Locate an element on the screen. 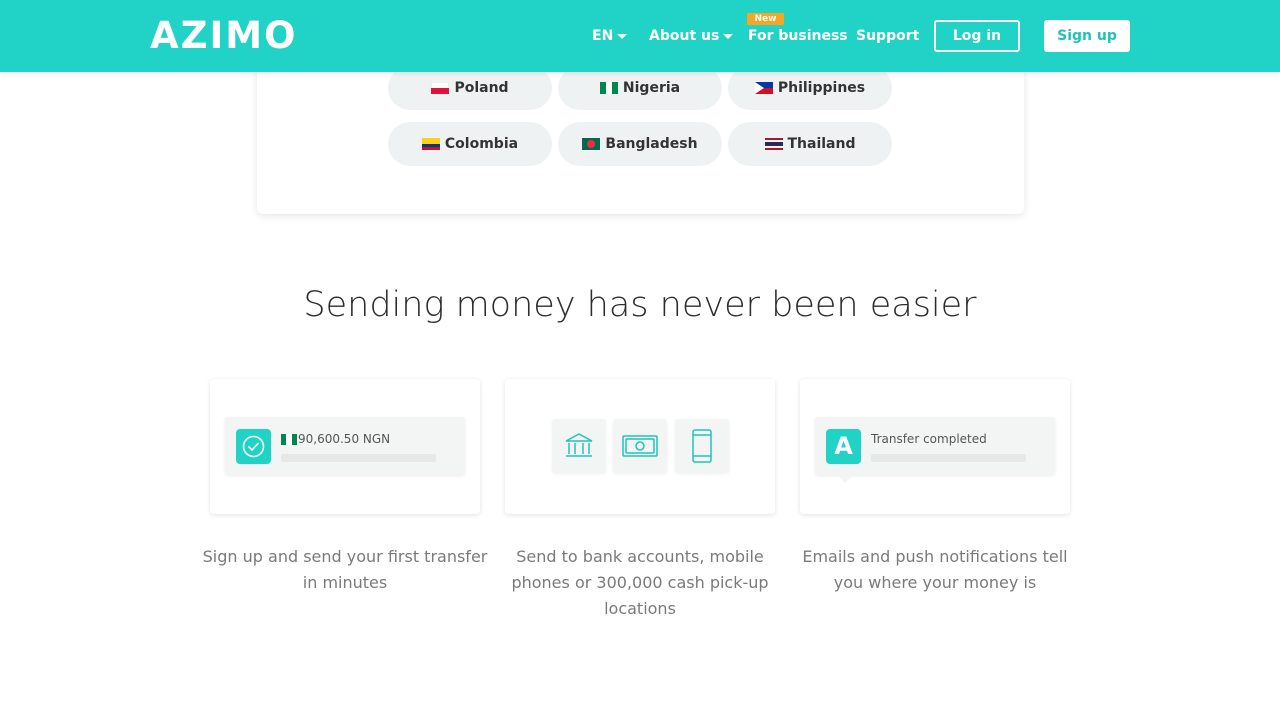  language-label: EN is located at coordinates (603, 36).